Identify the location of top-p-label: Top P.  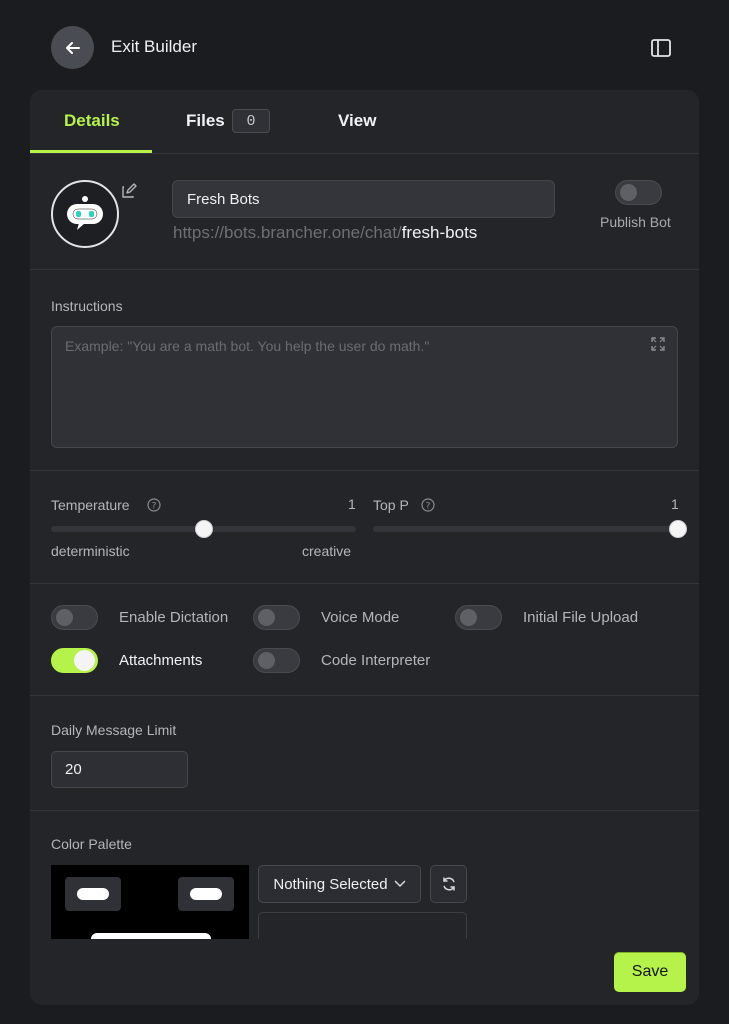
(391, 505).